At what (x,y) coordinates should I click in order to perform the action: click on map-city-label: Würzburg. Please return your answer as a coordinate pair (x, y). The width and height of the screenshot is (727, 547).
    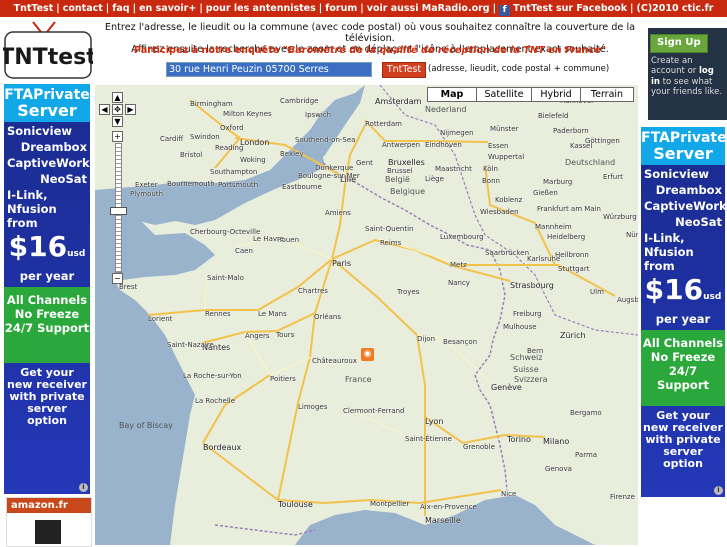
    Looking at the image, I should click on (620, 217).